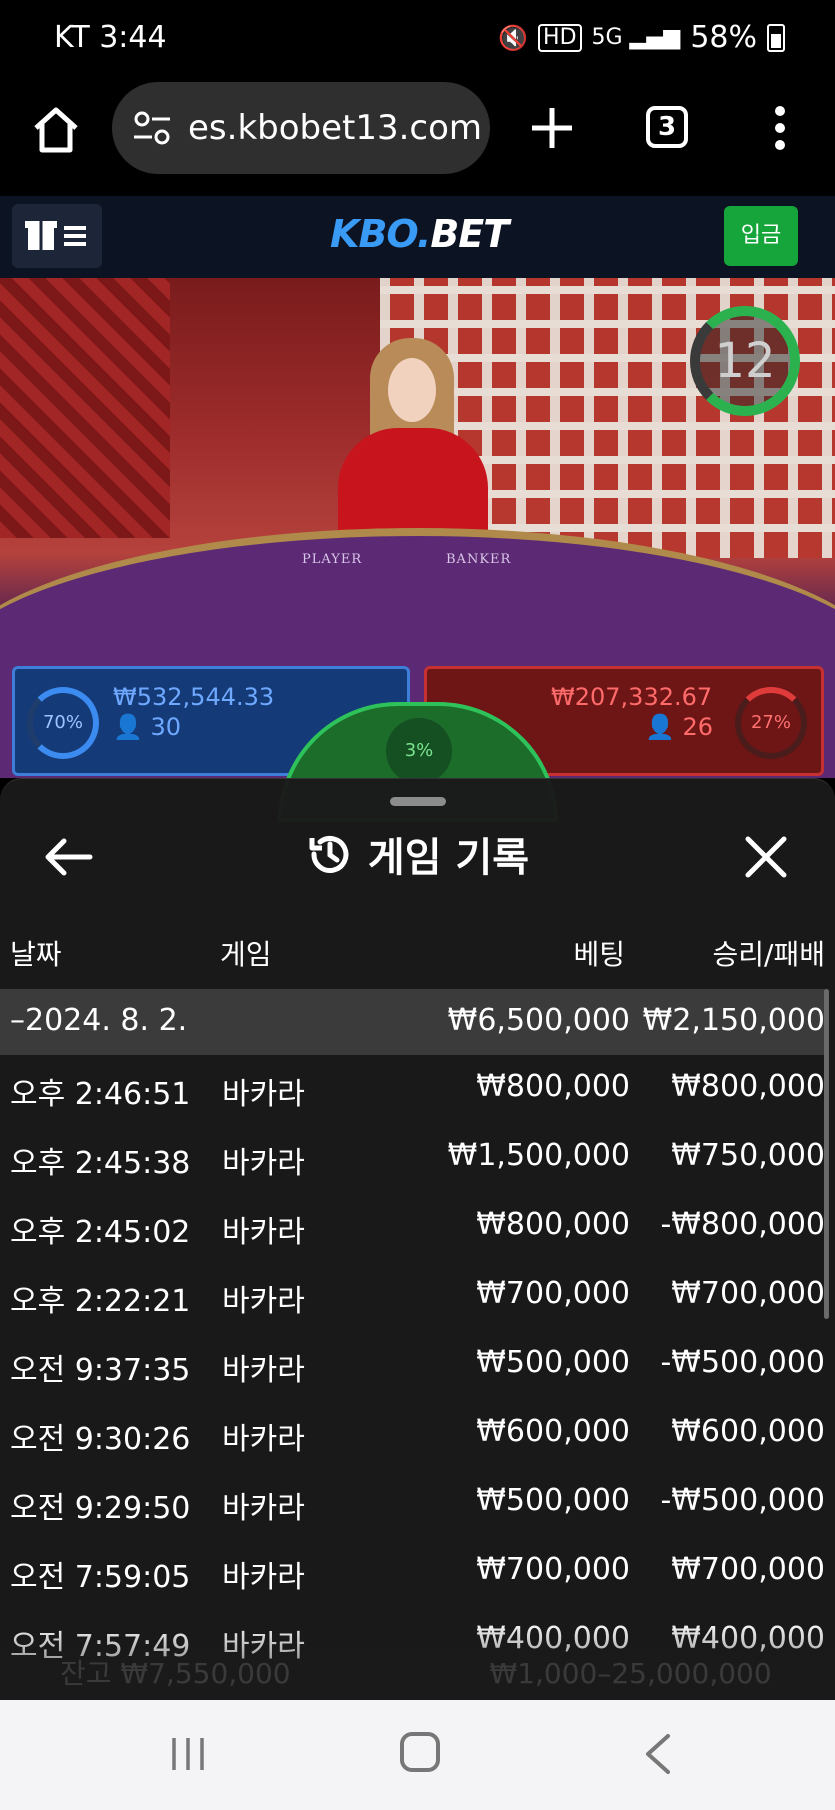 This screenshot has width=835, height=1810. I want to click on history-icon, so click(329, 854).